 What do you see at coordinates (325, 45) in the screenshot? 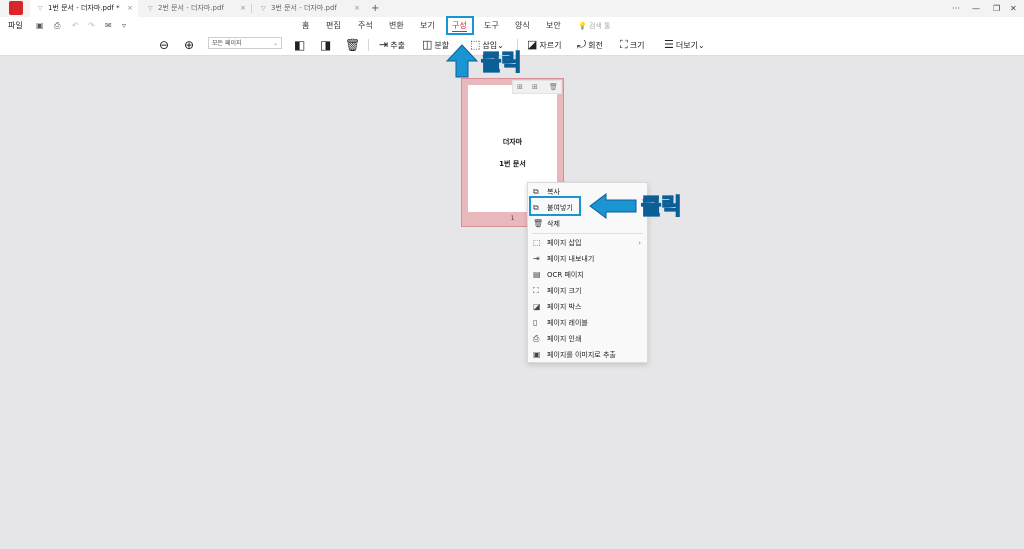
I see `insert-after-icon: ◨` at bounding box center [325, 45].